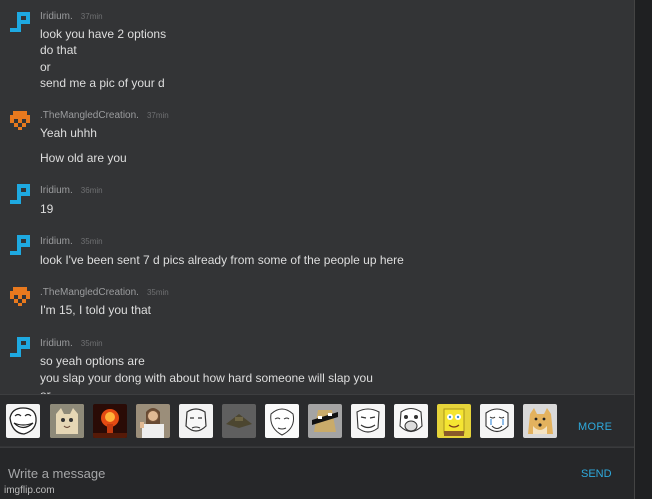 This screenshot has width=652, height=499. I want to click on message-text: so yeah options are, so click(92, 361).